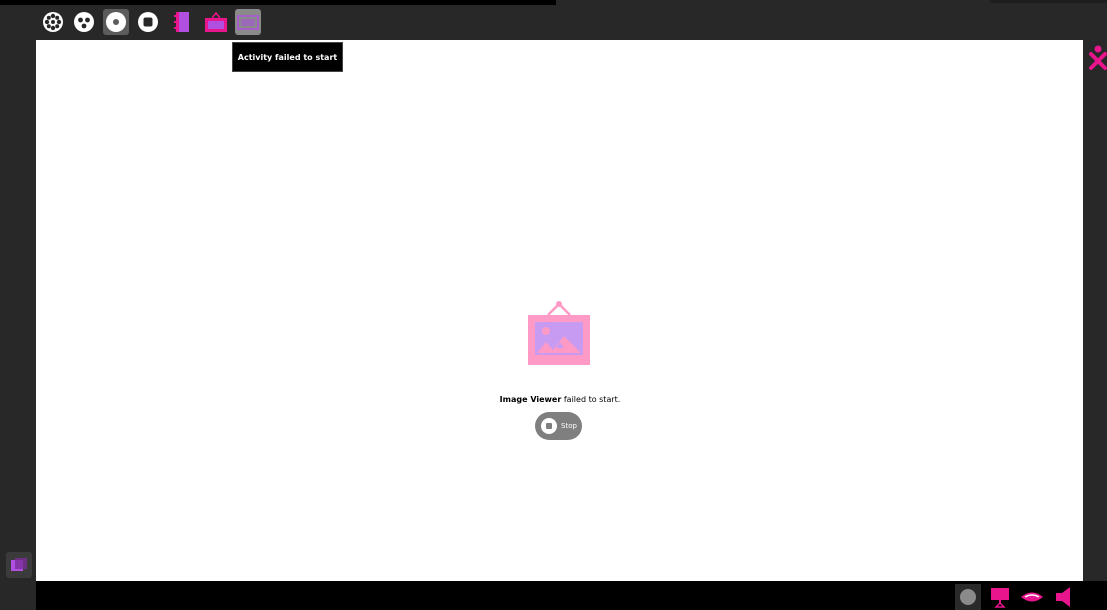 The image size is (1107, 610). I want to click on tooltip: Activity failed to start, so click(287, 57).